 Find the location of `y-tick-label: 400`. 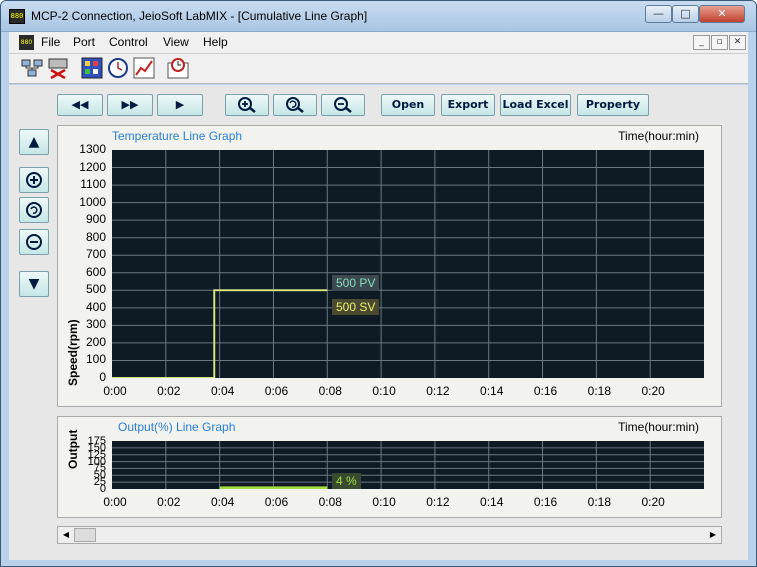

y-tick-label: 400 is located at coordinates (95, 306).